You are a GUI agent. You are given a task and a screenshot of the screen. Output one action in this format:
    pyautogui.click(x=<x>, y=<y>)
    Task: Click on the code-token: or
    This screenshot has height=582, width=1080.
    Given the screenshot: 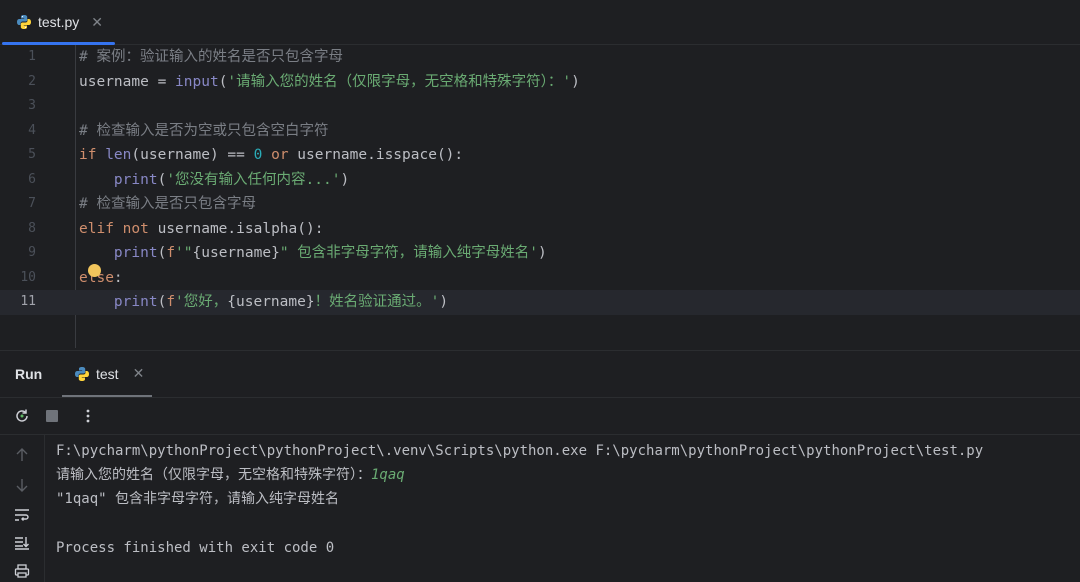 What is the action you would take?
    pyautogui.click(x=280, y=155)
    